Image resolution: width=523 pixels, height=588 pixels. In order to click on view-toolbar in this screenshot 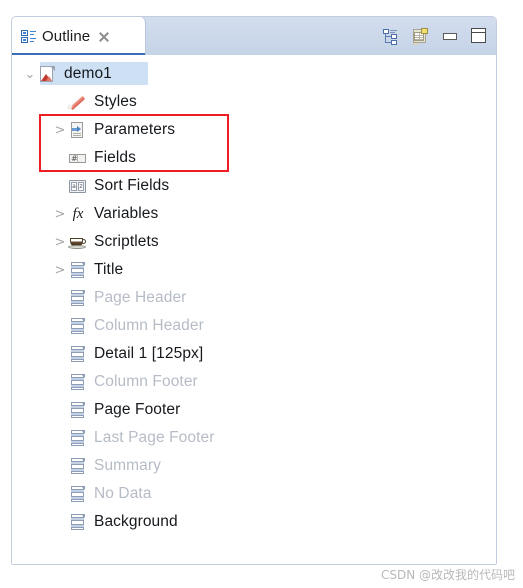, I will do `click(435, 36)`.